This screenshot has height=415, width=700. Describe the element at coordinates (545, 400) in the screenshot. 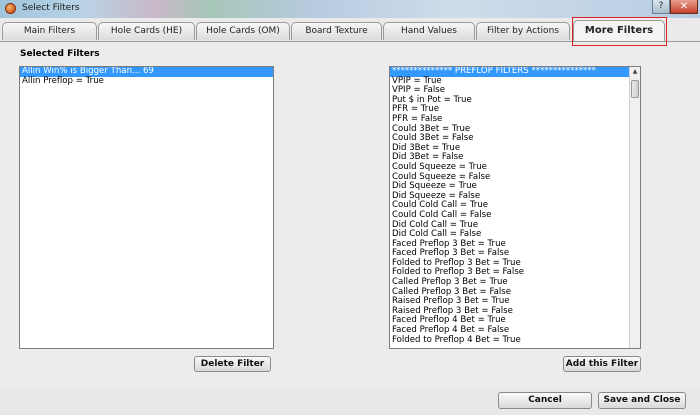

I see `cancel-button: Cancel` at that location.